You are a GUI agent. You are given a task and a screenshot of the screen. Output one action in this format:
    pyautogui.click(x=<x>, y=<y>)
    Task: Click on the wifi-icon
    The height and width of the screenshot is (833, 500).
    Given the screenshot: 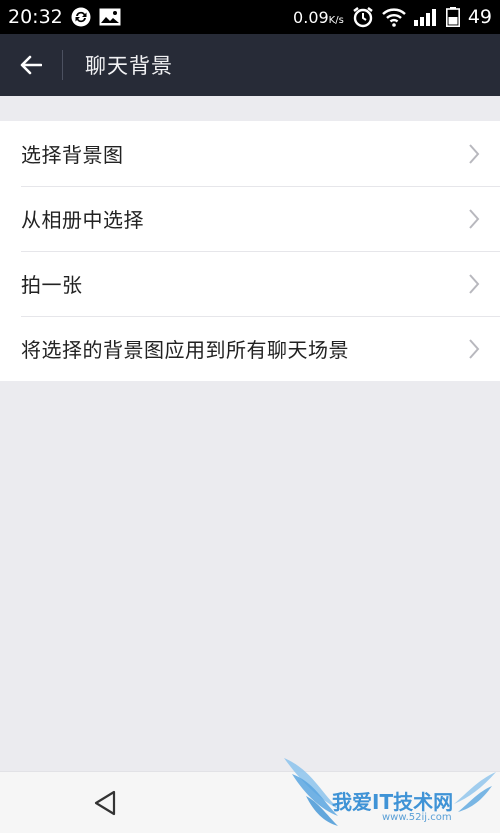 What is the action you would take?
    pyautogui.click(x=393, y=17)
    